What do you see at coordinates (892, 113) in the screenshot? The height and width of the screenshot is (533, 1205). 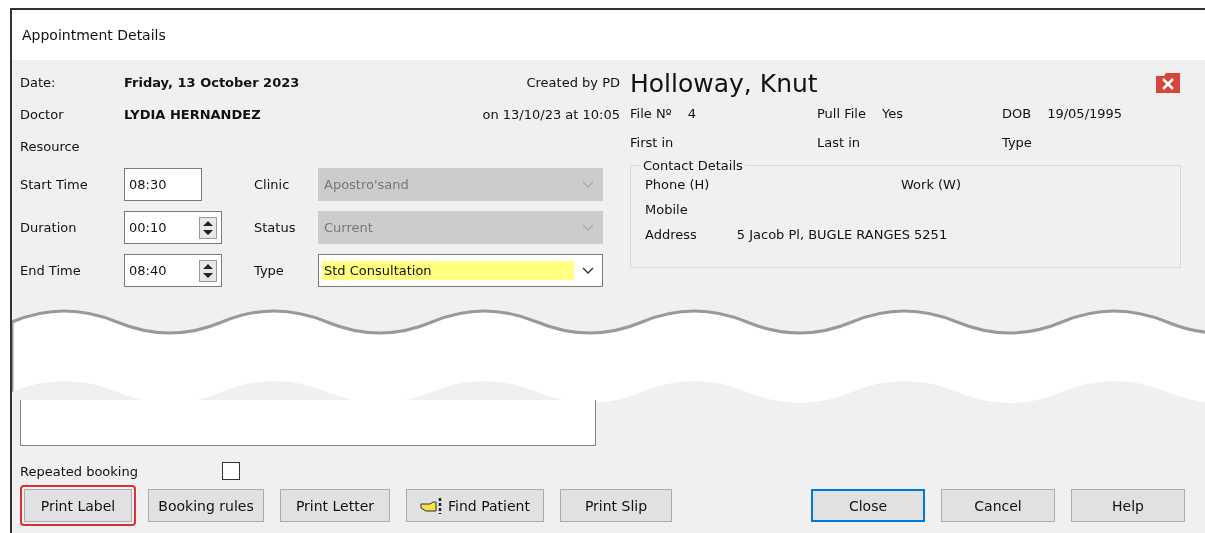 I see `info-value: Yes` at bounding box center [892, 113].